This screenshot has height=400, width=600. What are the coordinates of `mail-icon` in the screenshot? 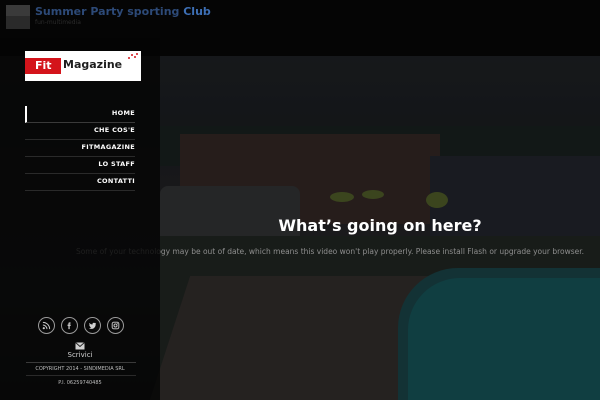 It's located at (80, 346).